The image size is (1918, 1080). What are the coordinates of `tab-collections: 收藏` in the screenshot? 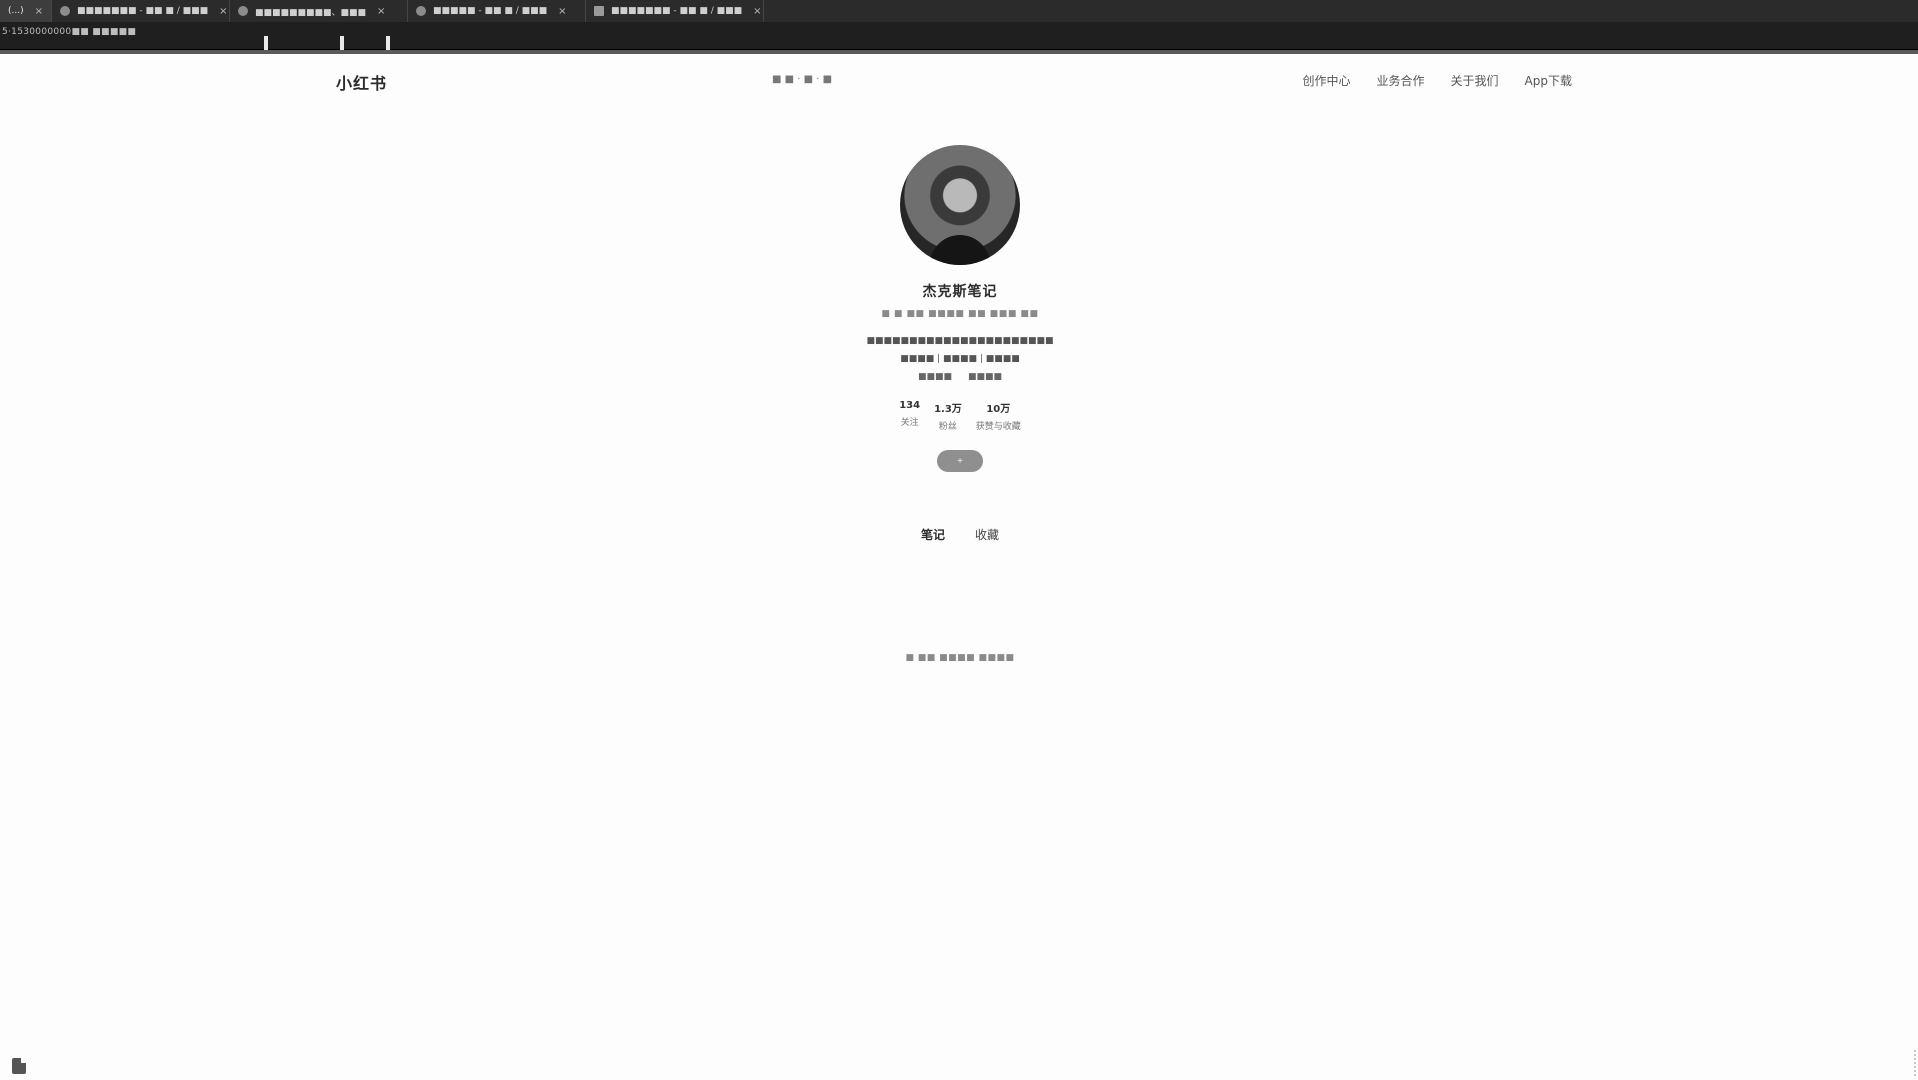 It's located at (987, 534).